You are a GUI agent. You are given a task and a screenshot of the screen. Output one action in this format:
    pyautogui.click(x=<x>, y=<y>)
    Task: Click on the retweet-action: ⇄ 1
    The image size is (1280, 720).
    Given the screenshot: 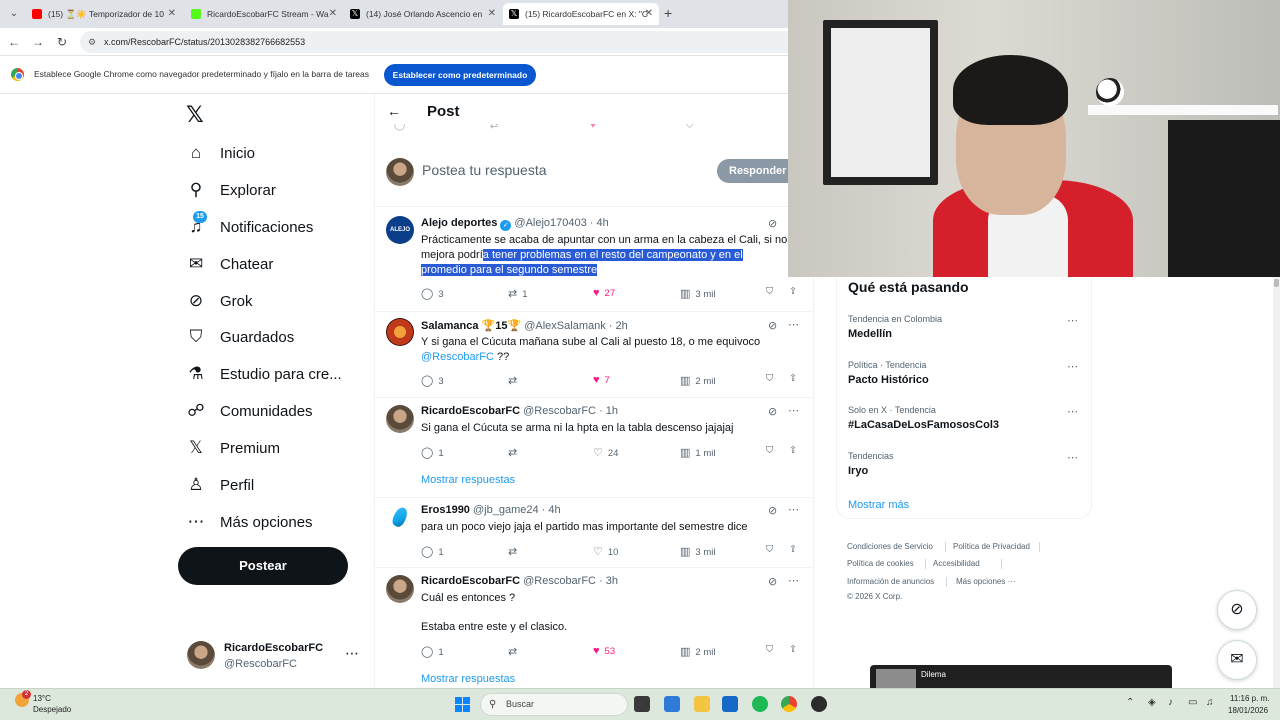 What is the action you would take?
    pyautogui.click(x=518, y=293)
    